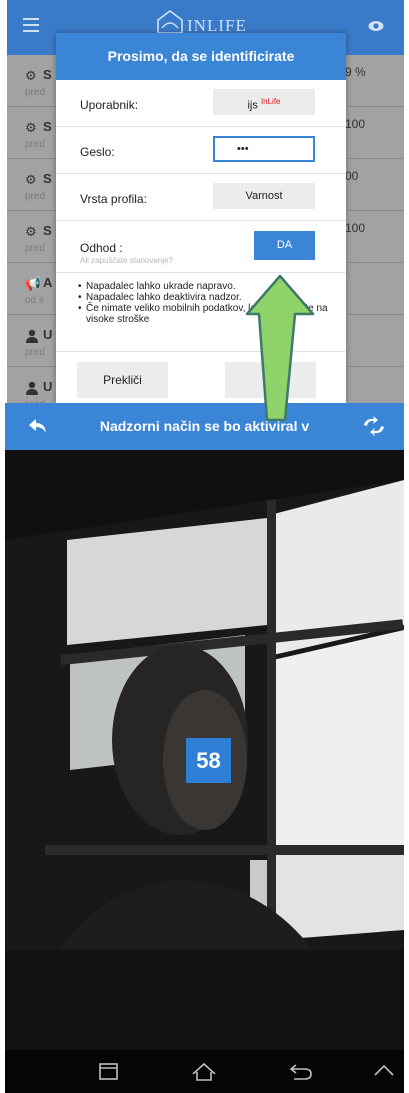  Describe the element at coordinates (113, 199) in the screenshot. I see `profile-label: Vrsta profila:` at that location.